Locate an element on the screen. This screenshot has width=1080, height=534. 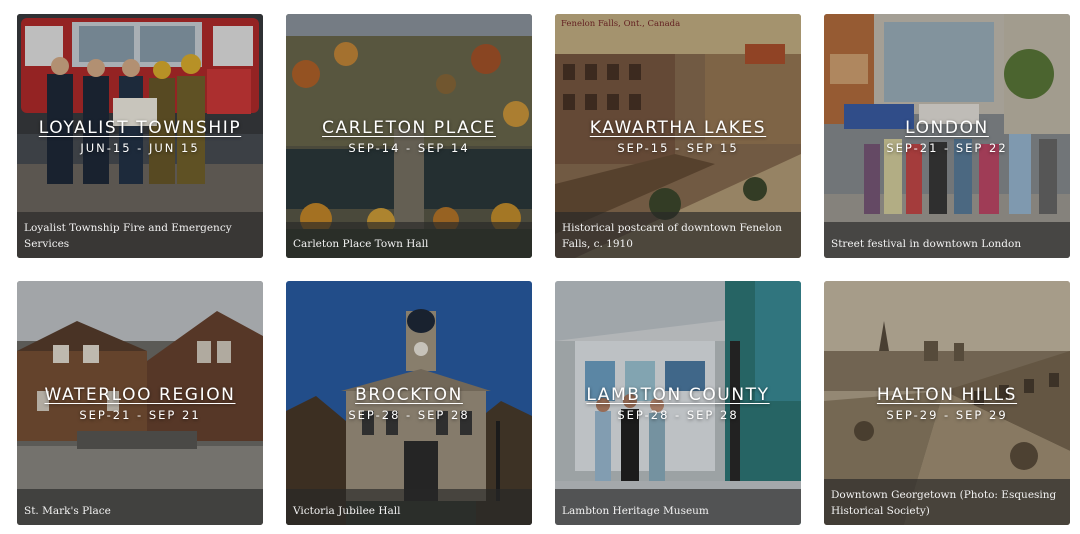
card-caption: Victoria Jubilee Hall is located at coordinates (409, 507).